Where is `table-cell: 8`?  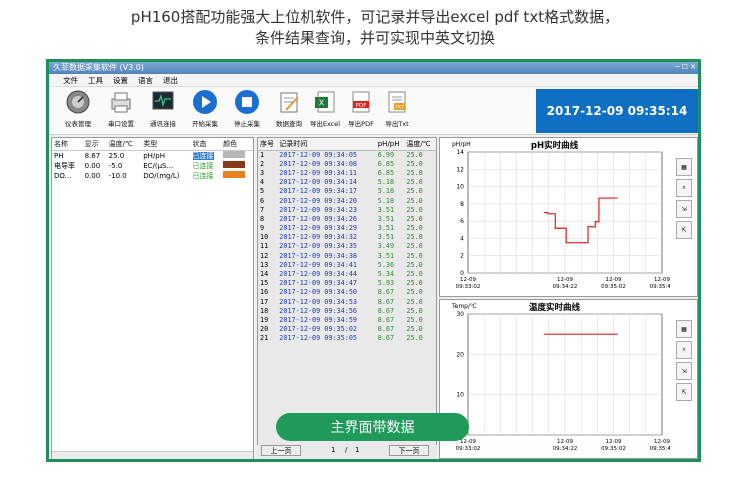
table-cell: 8 is located at coordinates (262, 218).